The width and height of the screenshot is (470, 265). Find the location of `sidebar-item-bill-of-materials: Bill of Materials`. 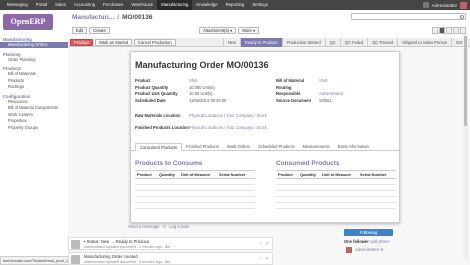

sidebar-item-bill-of-materials: Bill of Materials is located at coordinates (34, 74).